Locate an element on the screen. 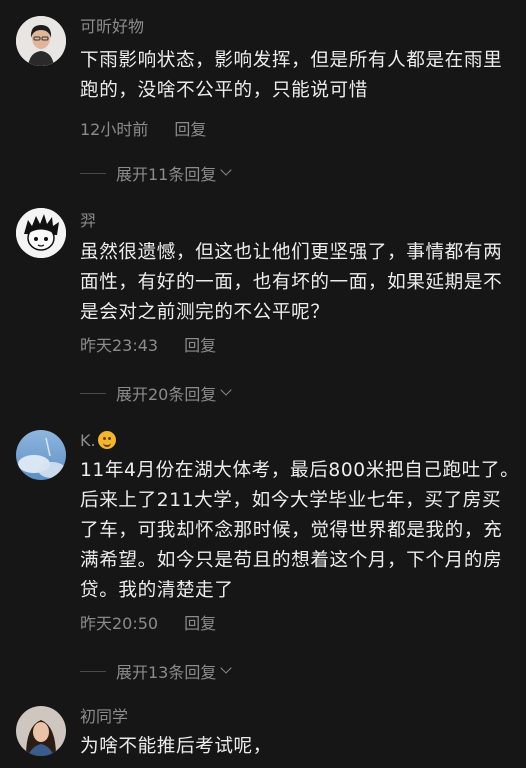  comment-meta: 12小时前 回复 is located at coordinates (143, 128).